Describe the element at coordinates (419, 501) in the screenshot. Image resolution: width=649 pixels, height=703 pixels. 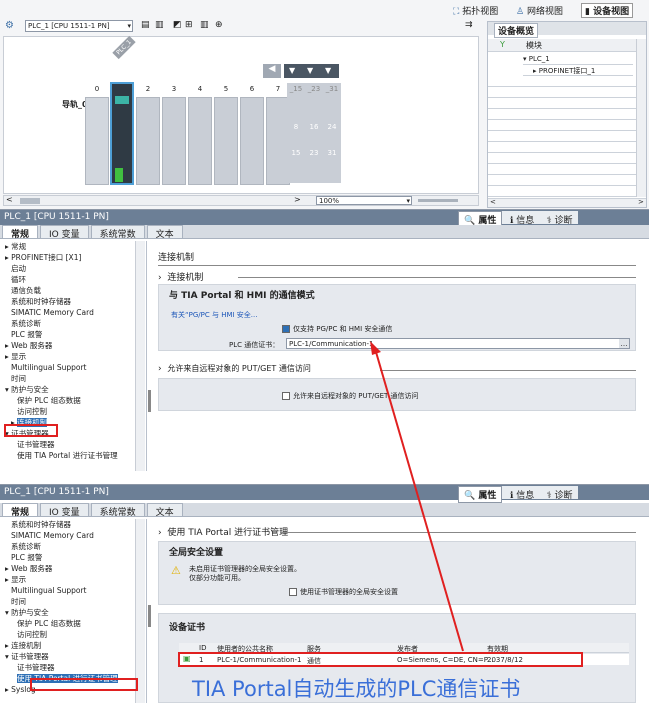
I see `arrow-line` at that location.